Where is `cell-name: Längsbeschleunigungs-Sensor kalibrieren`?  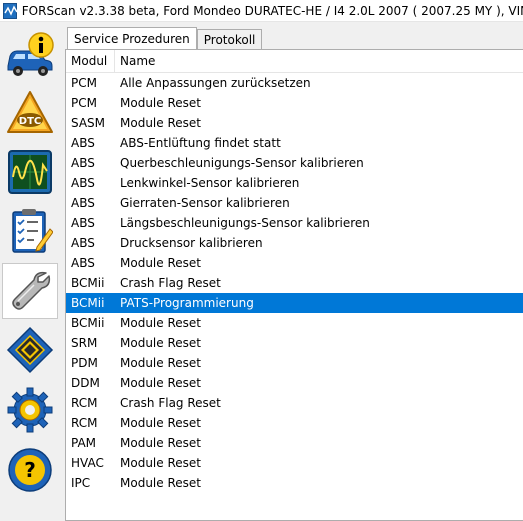
cell-name: Längsbeschleunigungs-Sensor kalibrieren is located at coordinates (245, 223).